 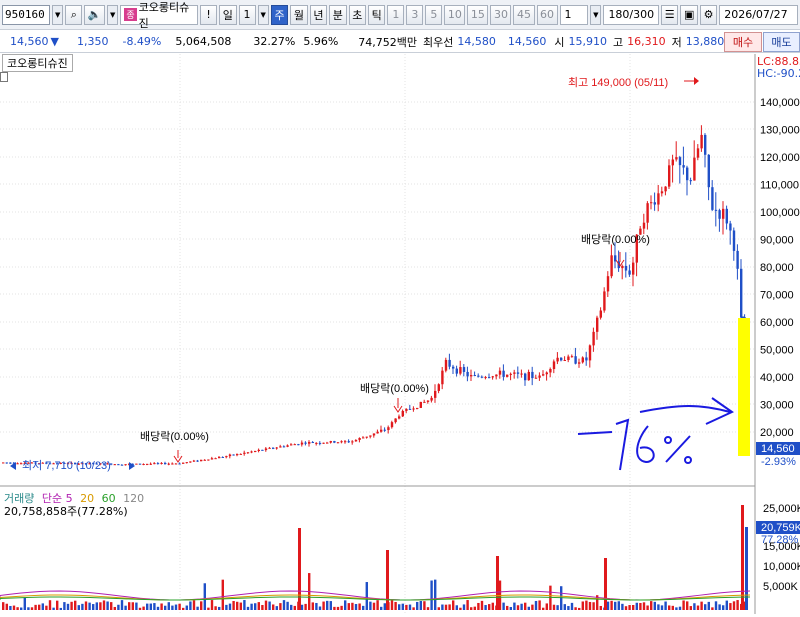 I want to click on bar-count: 180/300, so click(x=631, y=14).